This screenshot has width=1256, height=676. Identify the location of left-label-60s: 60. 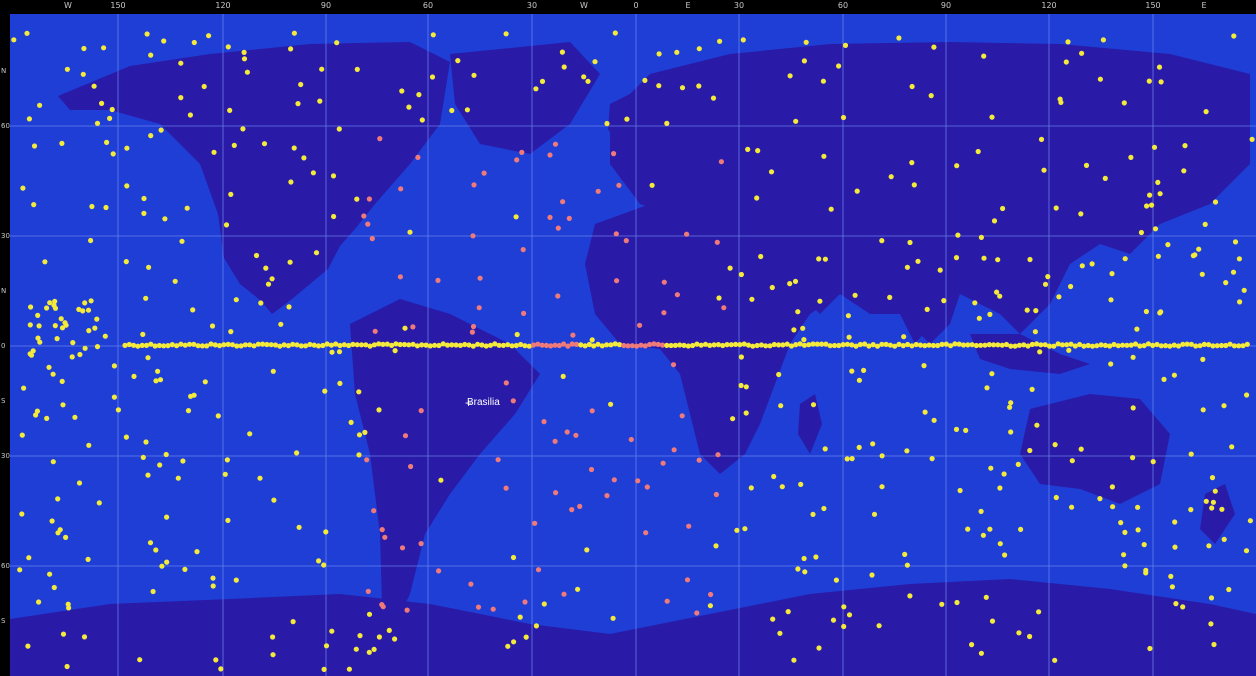
(5, 566).